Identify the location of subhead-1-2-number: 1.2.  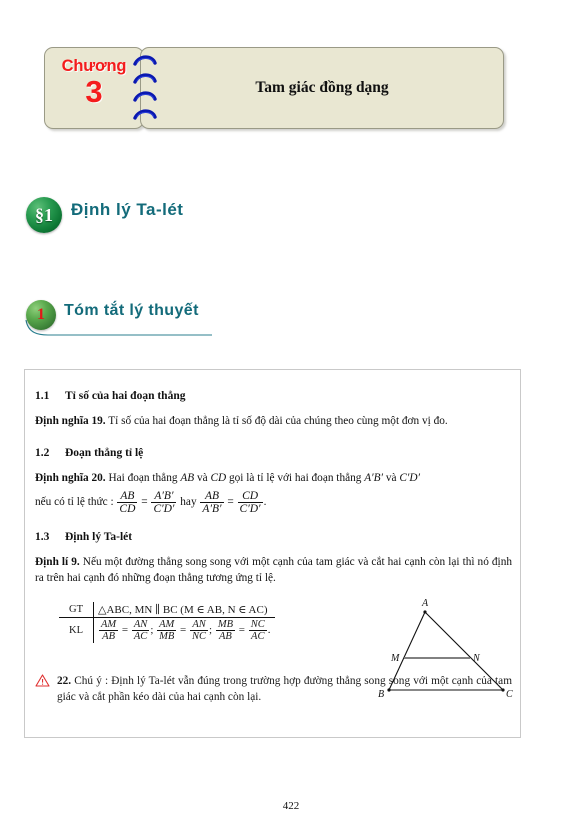
(42, 453).